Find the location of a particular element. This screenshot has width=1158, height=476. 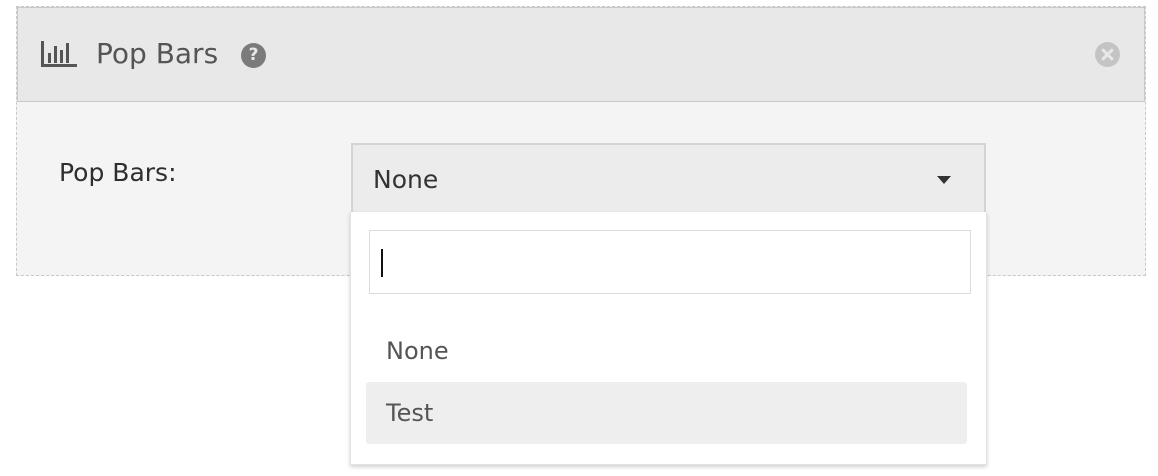

question-icon: ? is located at coordinates (253, 55).